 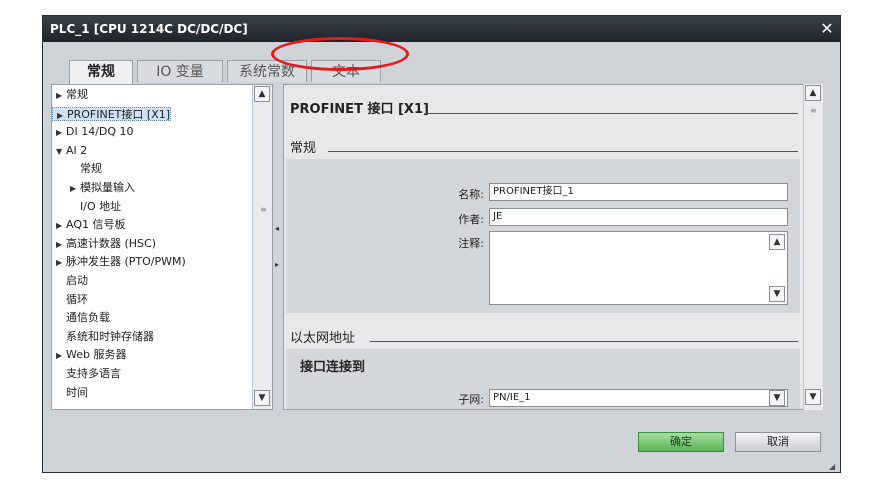 I want to click on tree-item: 时间, so click(x=70, y=393).